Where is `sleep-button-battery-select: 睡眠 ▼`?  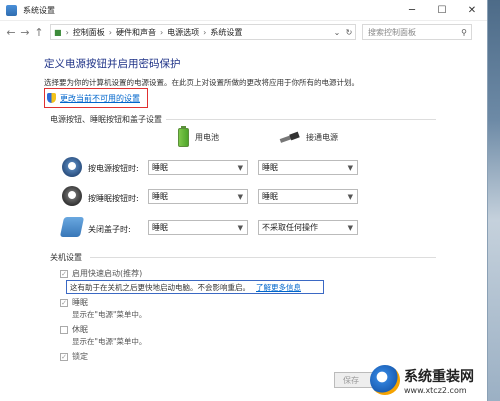 sleep-button-battery-select: 睡眠 ▼ is located at coordinates (198, 196).